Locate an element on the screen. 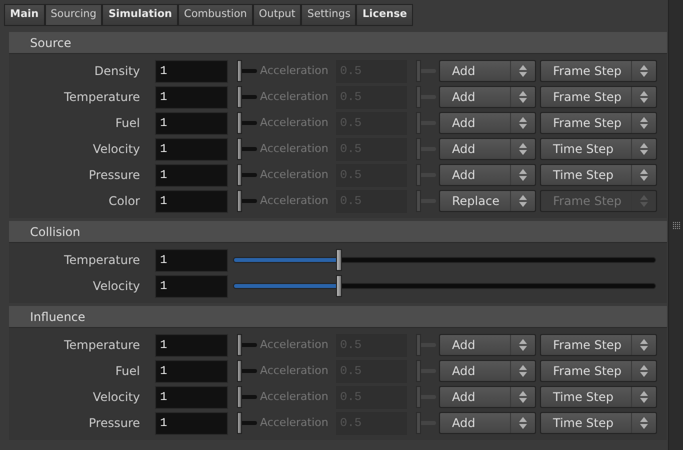  tab: Main is located at coordinates (24, 15).